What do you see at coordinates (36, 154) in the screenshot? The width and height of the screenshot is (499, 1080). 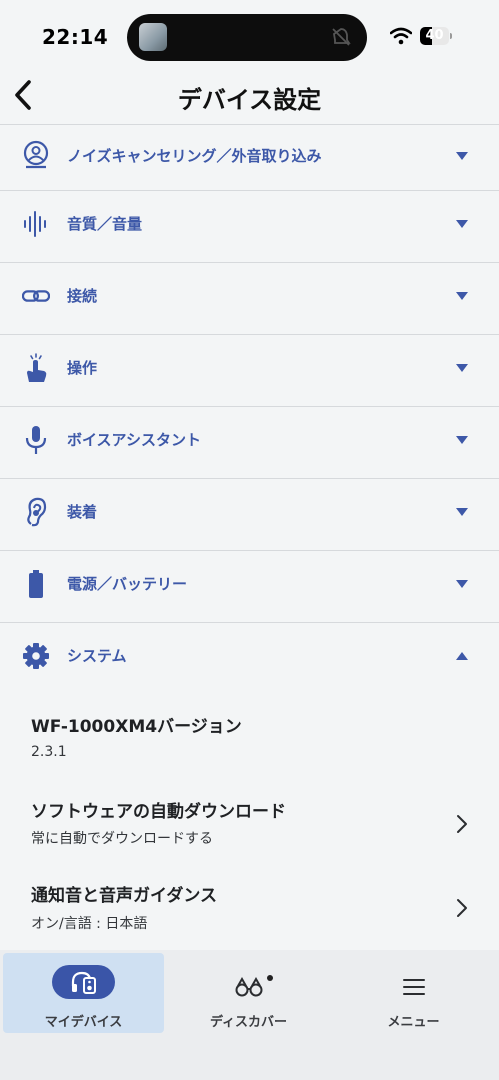 I see `ambient-sound-icon` at bounding box center [36, 154].